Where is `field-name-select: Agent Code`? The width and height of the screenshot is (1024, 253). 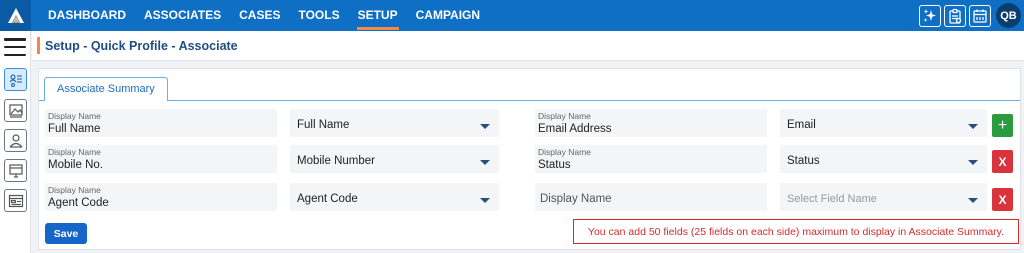
field-name-select: Agent Code is located at coordinates (394, 197).